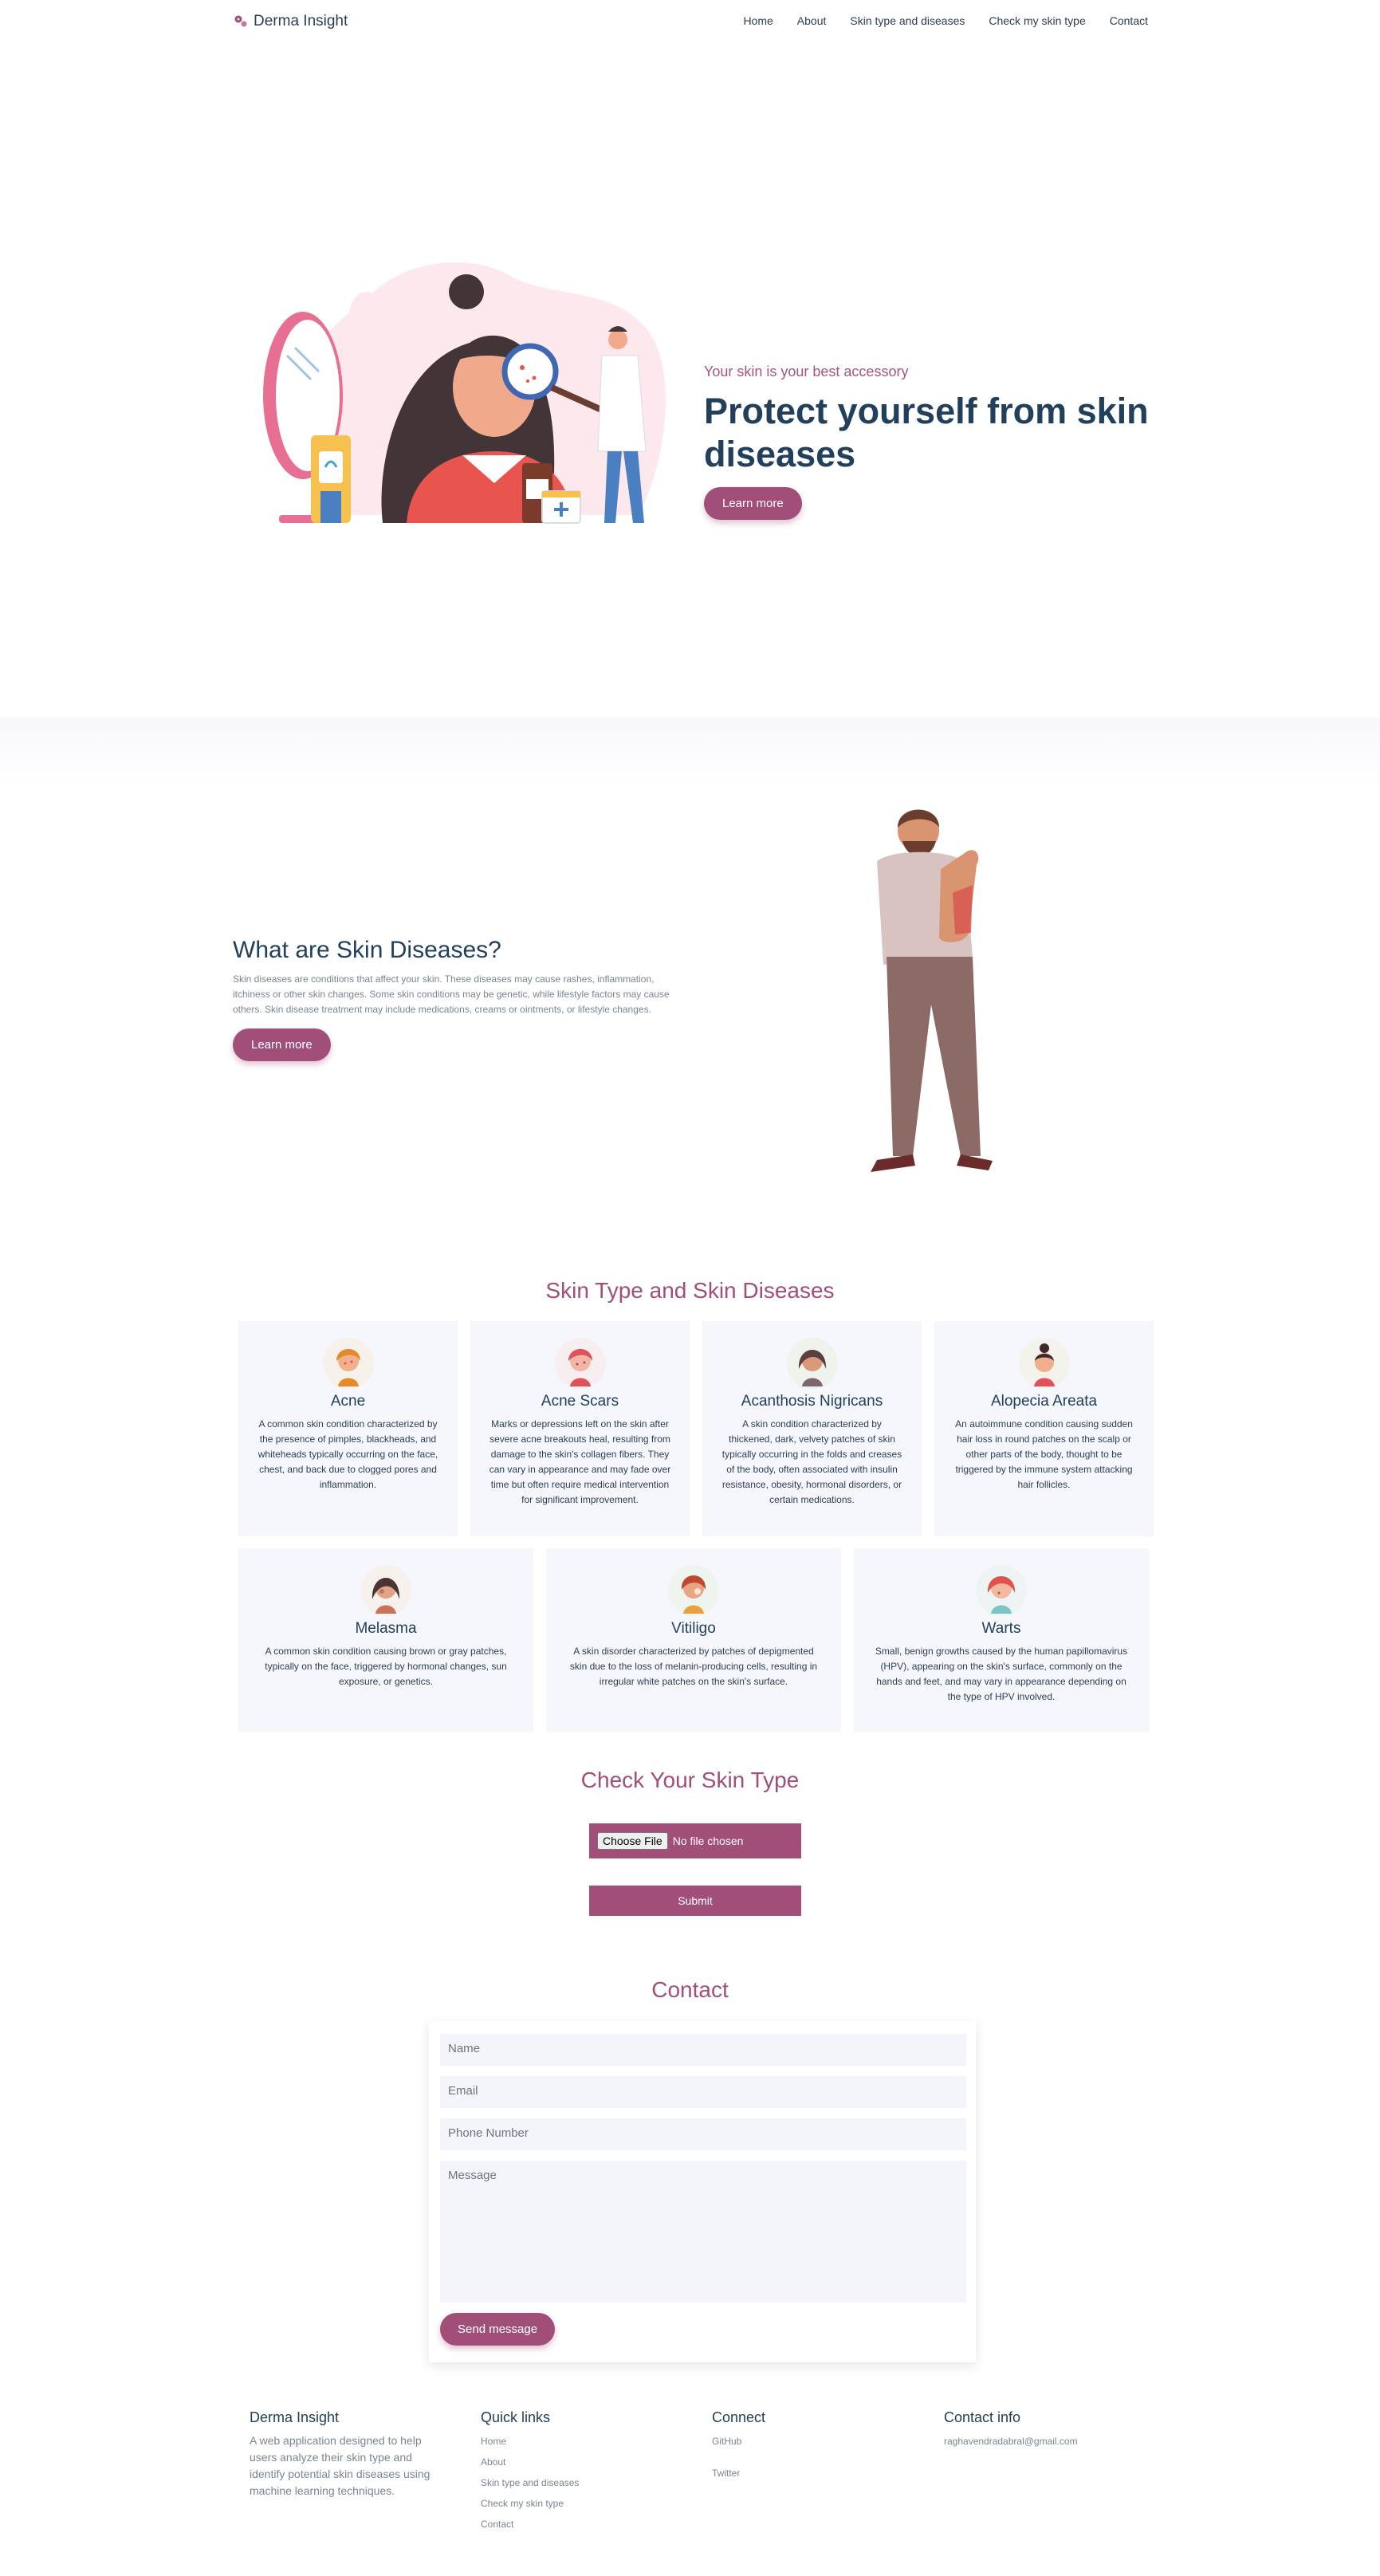 The image size is (1380, 2576). I want to click on acne-scars-avatar-icon, so click(580, 1363).